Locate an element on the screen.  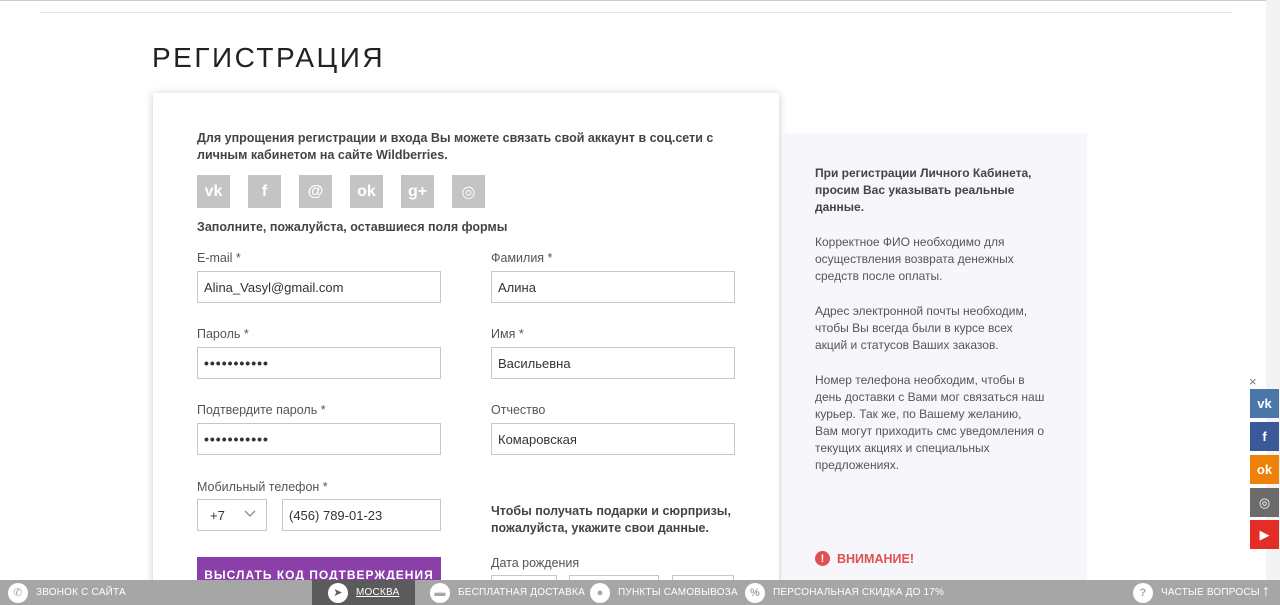
discount-label: ПЕРСОНАЛЬНАЯ СКИДКА ДО 17% is located at coordinates (859, 592).